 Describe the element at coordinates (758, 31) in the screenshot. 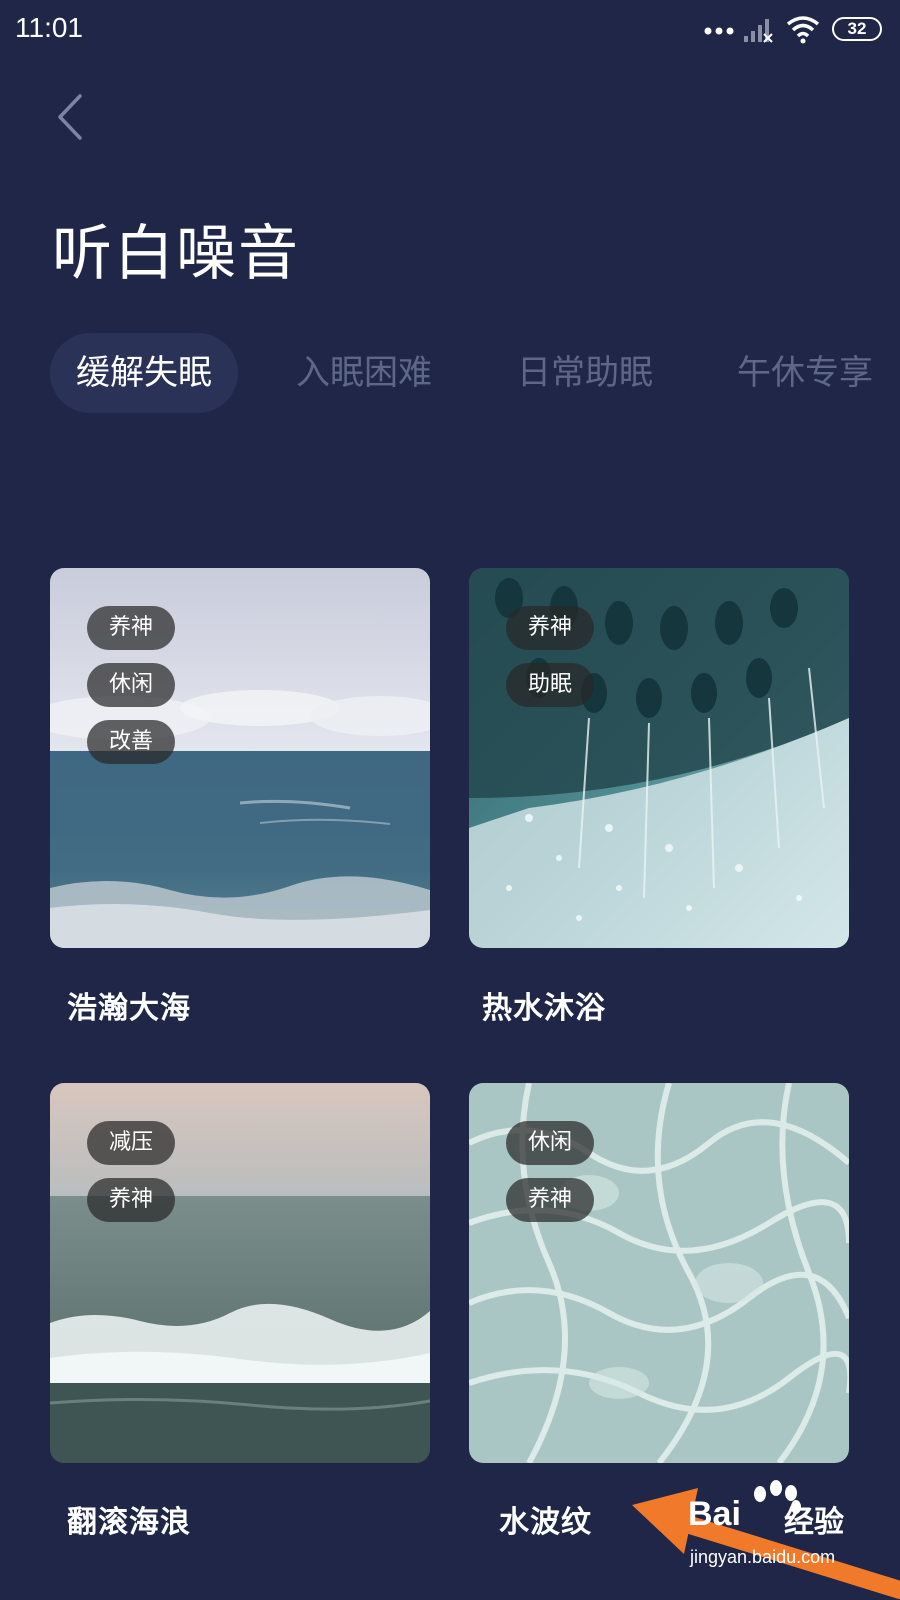

I see `signal-icon` at that location.